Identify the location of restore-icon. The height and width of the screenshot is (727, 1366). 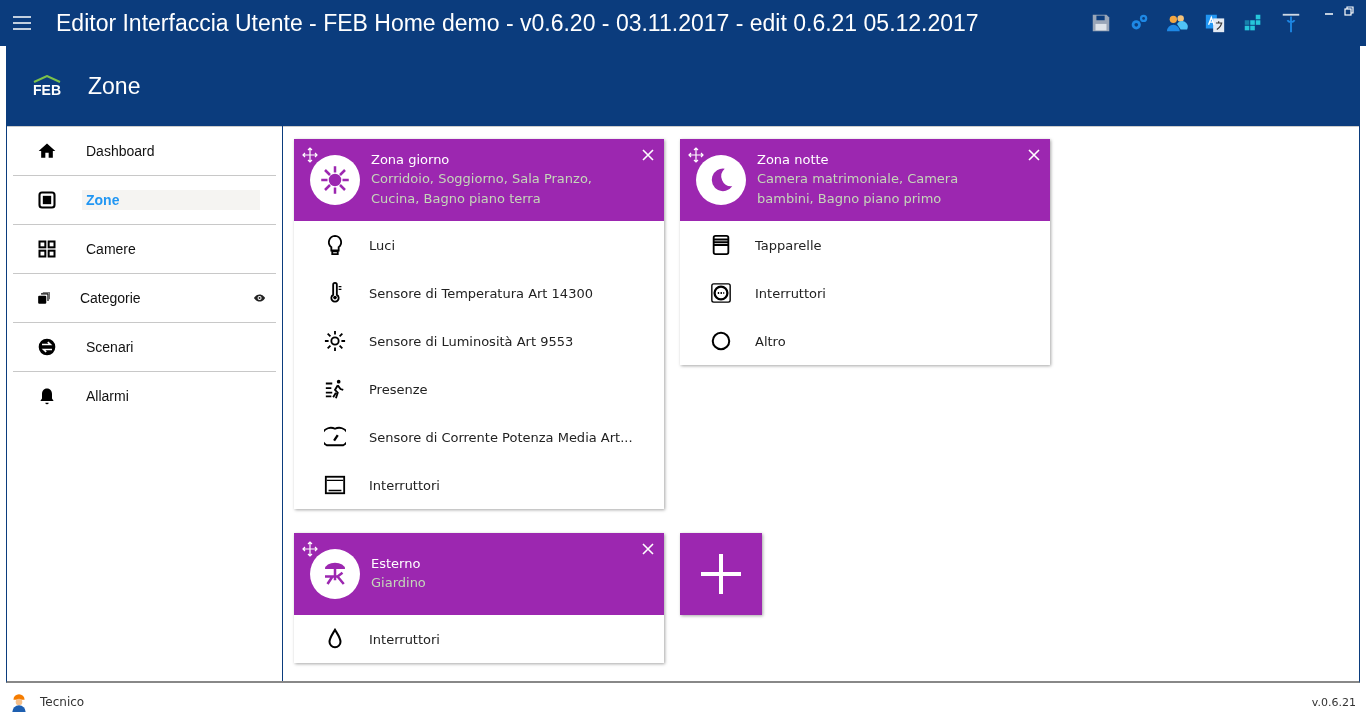
(1349, 11).